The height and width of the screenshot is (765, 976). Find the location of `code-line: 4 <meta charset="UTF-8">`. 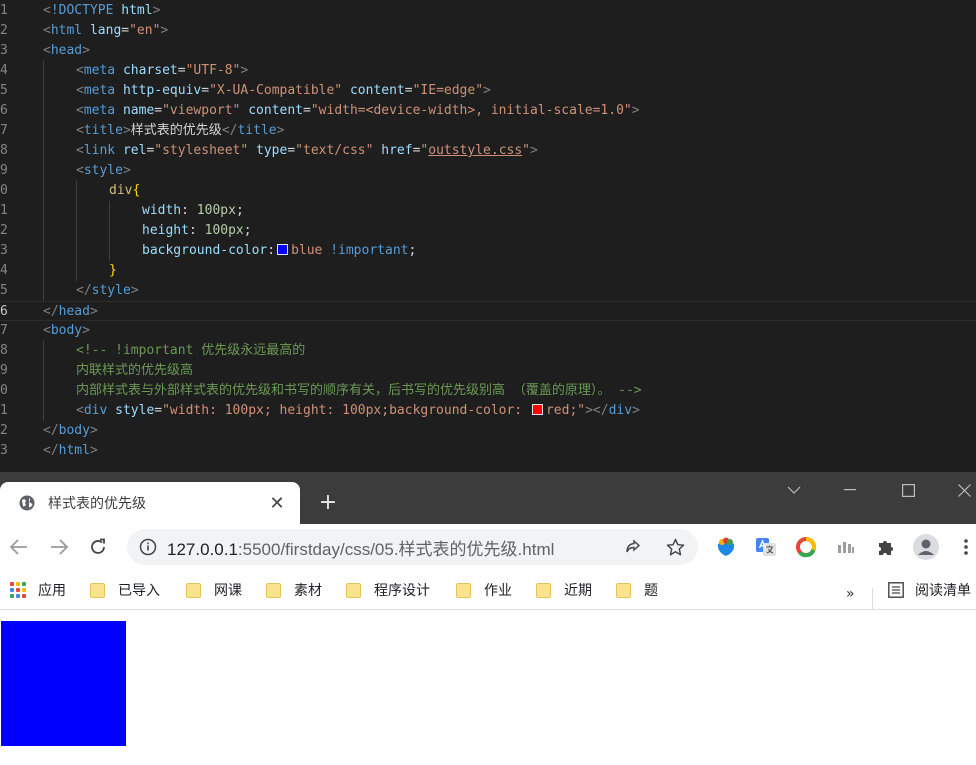

code-line: 4 <meta charset="UTF-8"> is located at coordinates (488, 71).